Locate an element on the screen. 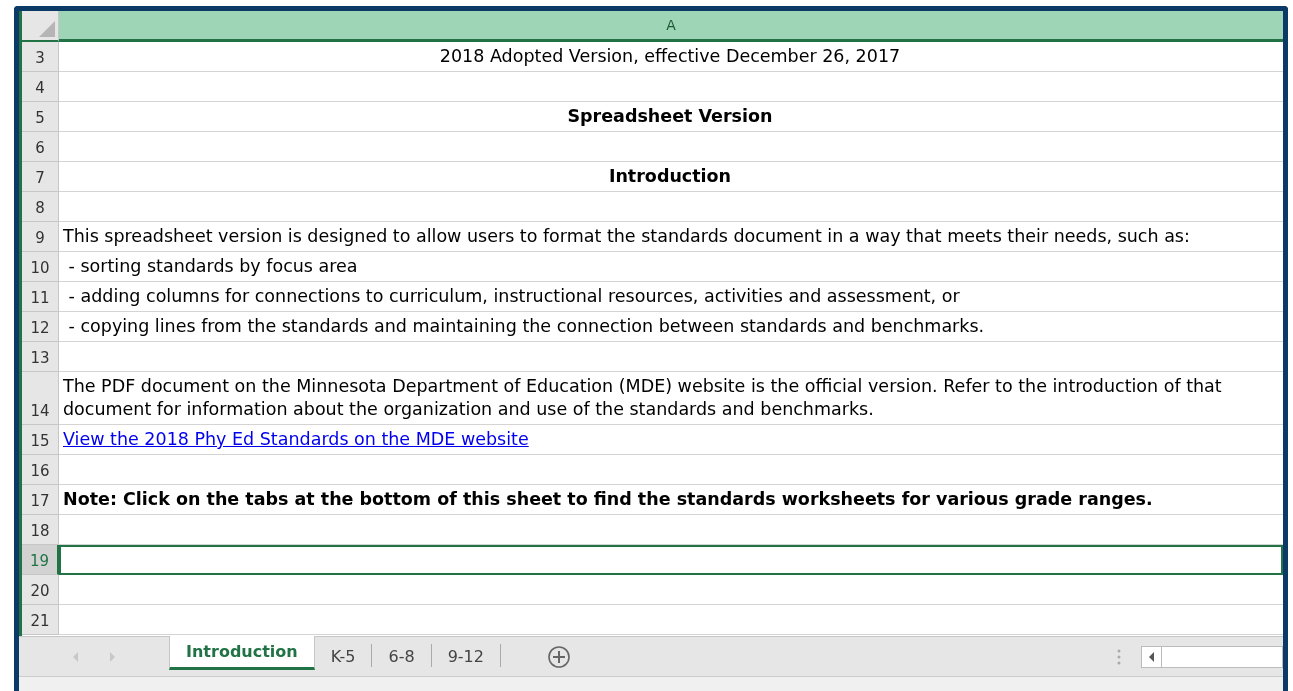 This screenshot has height=691, width=1293. row-number: 5 is located at coordinates (40, 117).